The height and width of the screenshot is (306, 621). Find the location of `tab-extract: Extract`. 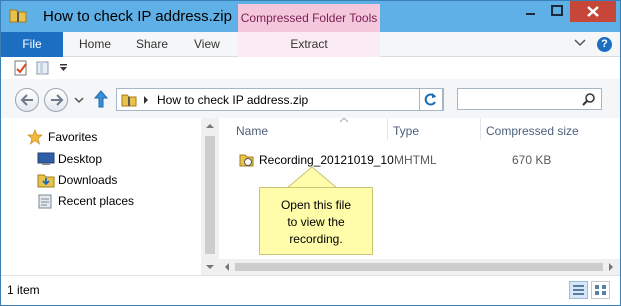

tab-extract: Extract is located at coordinates (309, 44).